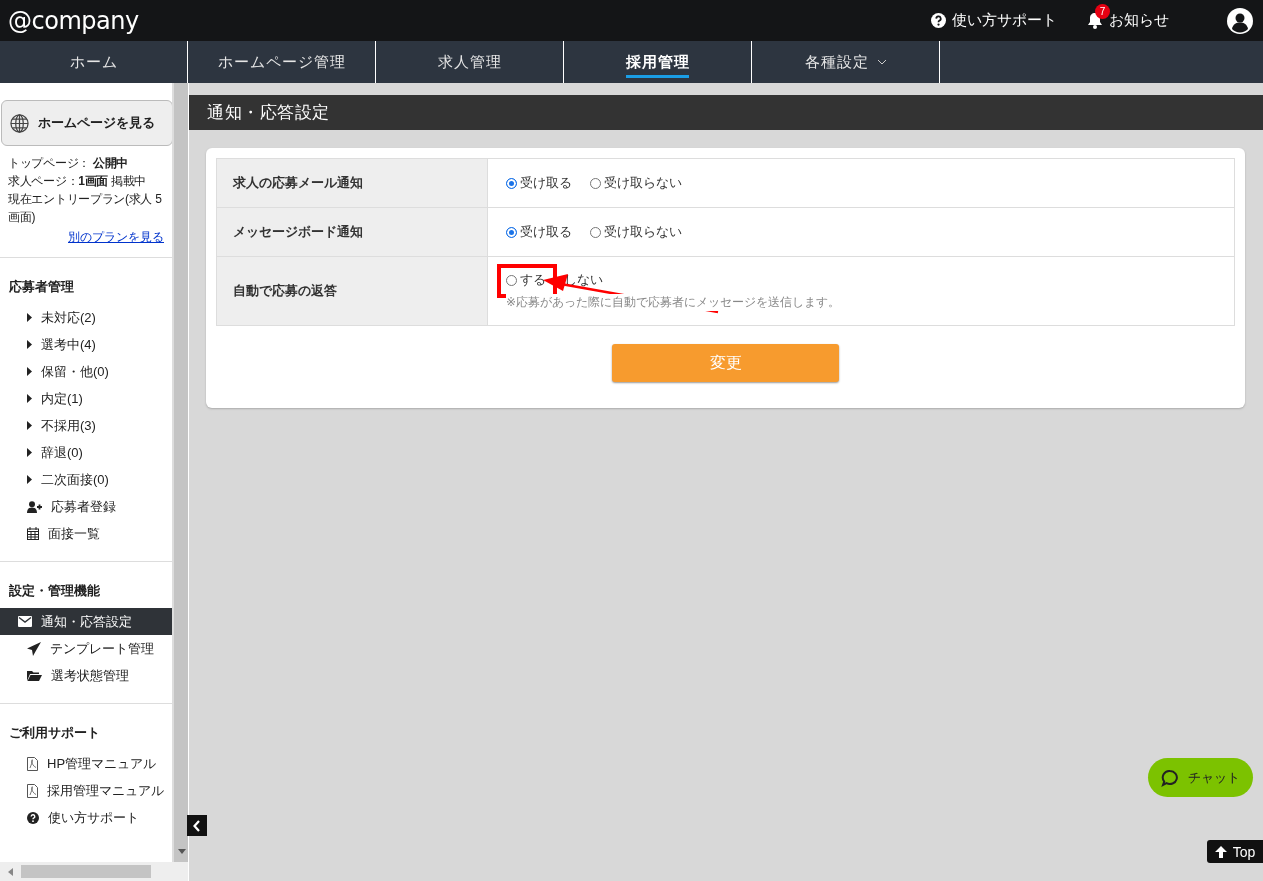 The height and width of the screenshot is (881, 1263). Describe the element at coordinates (54, 591) in the screenshot. I see `section-heading: 設定・管理機能` at that location.